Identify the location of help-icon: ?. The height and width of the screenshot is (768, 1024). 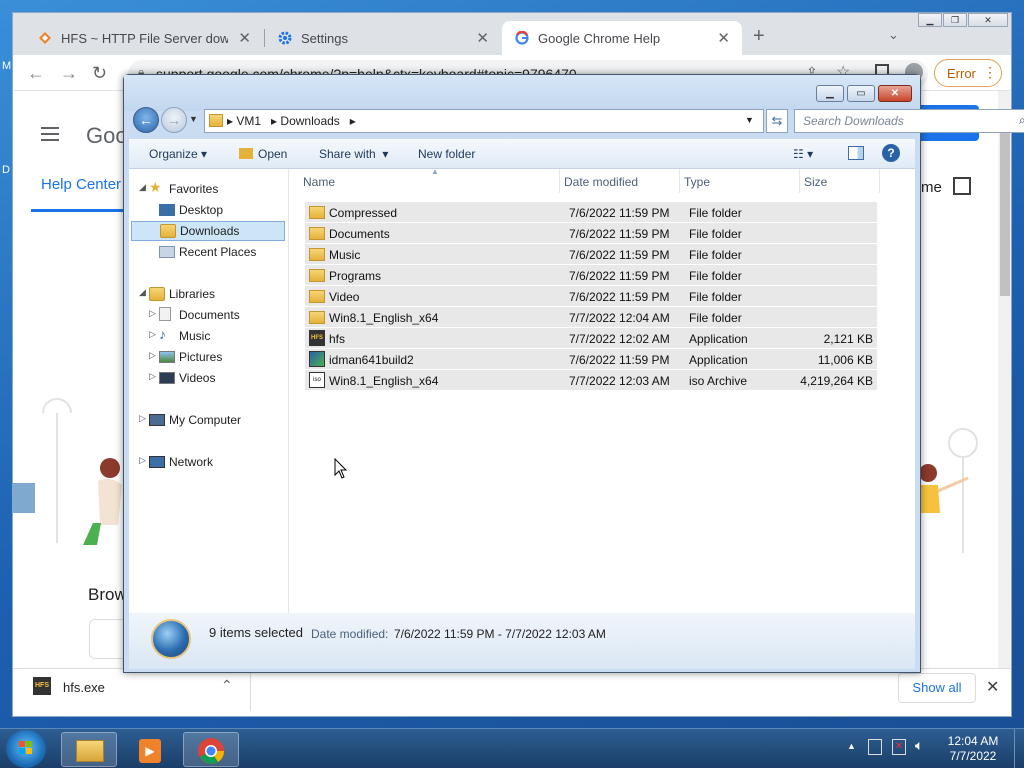
(891, 153).